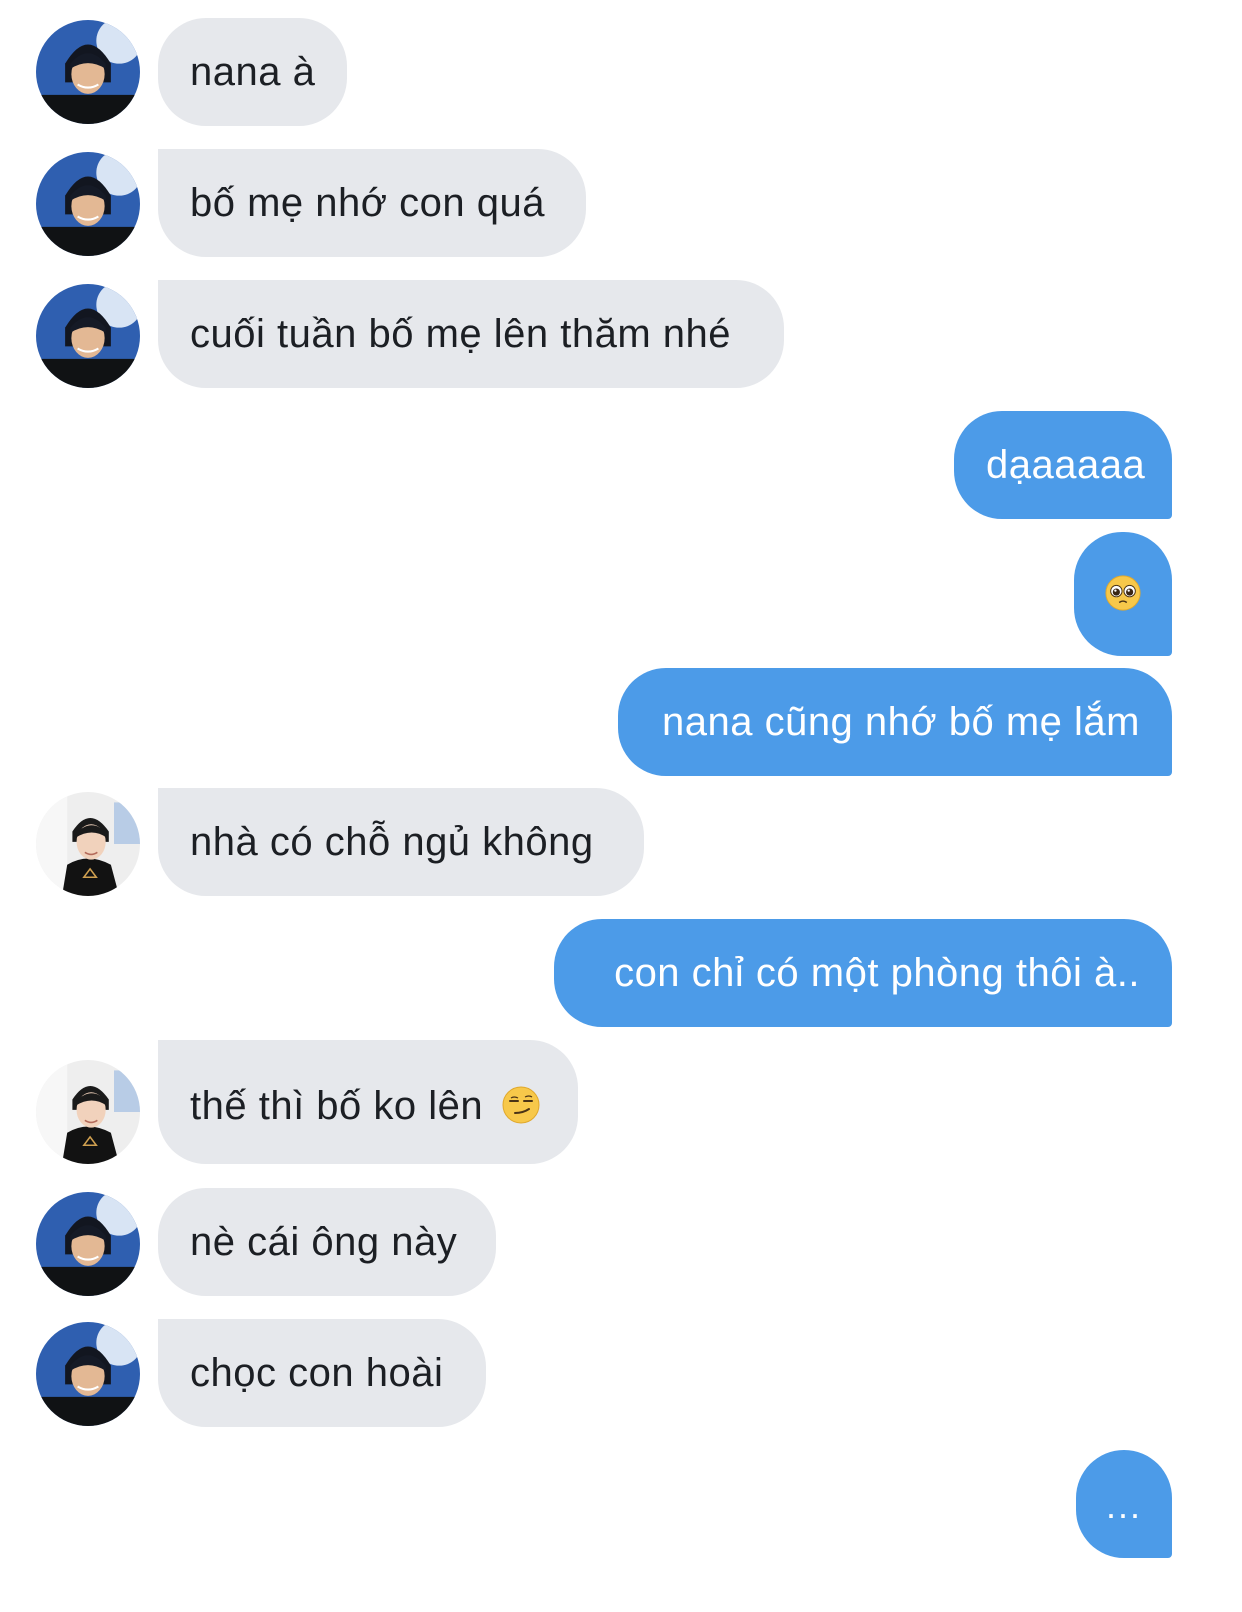 The width and height of the screenshot is (1242, 1612). I want to click on message-text: dạaaaaa, so click(1066, 465).